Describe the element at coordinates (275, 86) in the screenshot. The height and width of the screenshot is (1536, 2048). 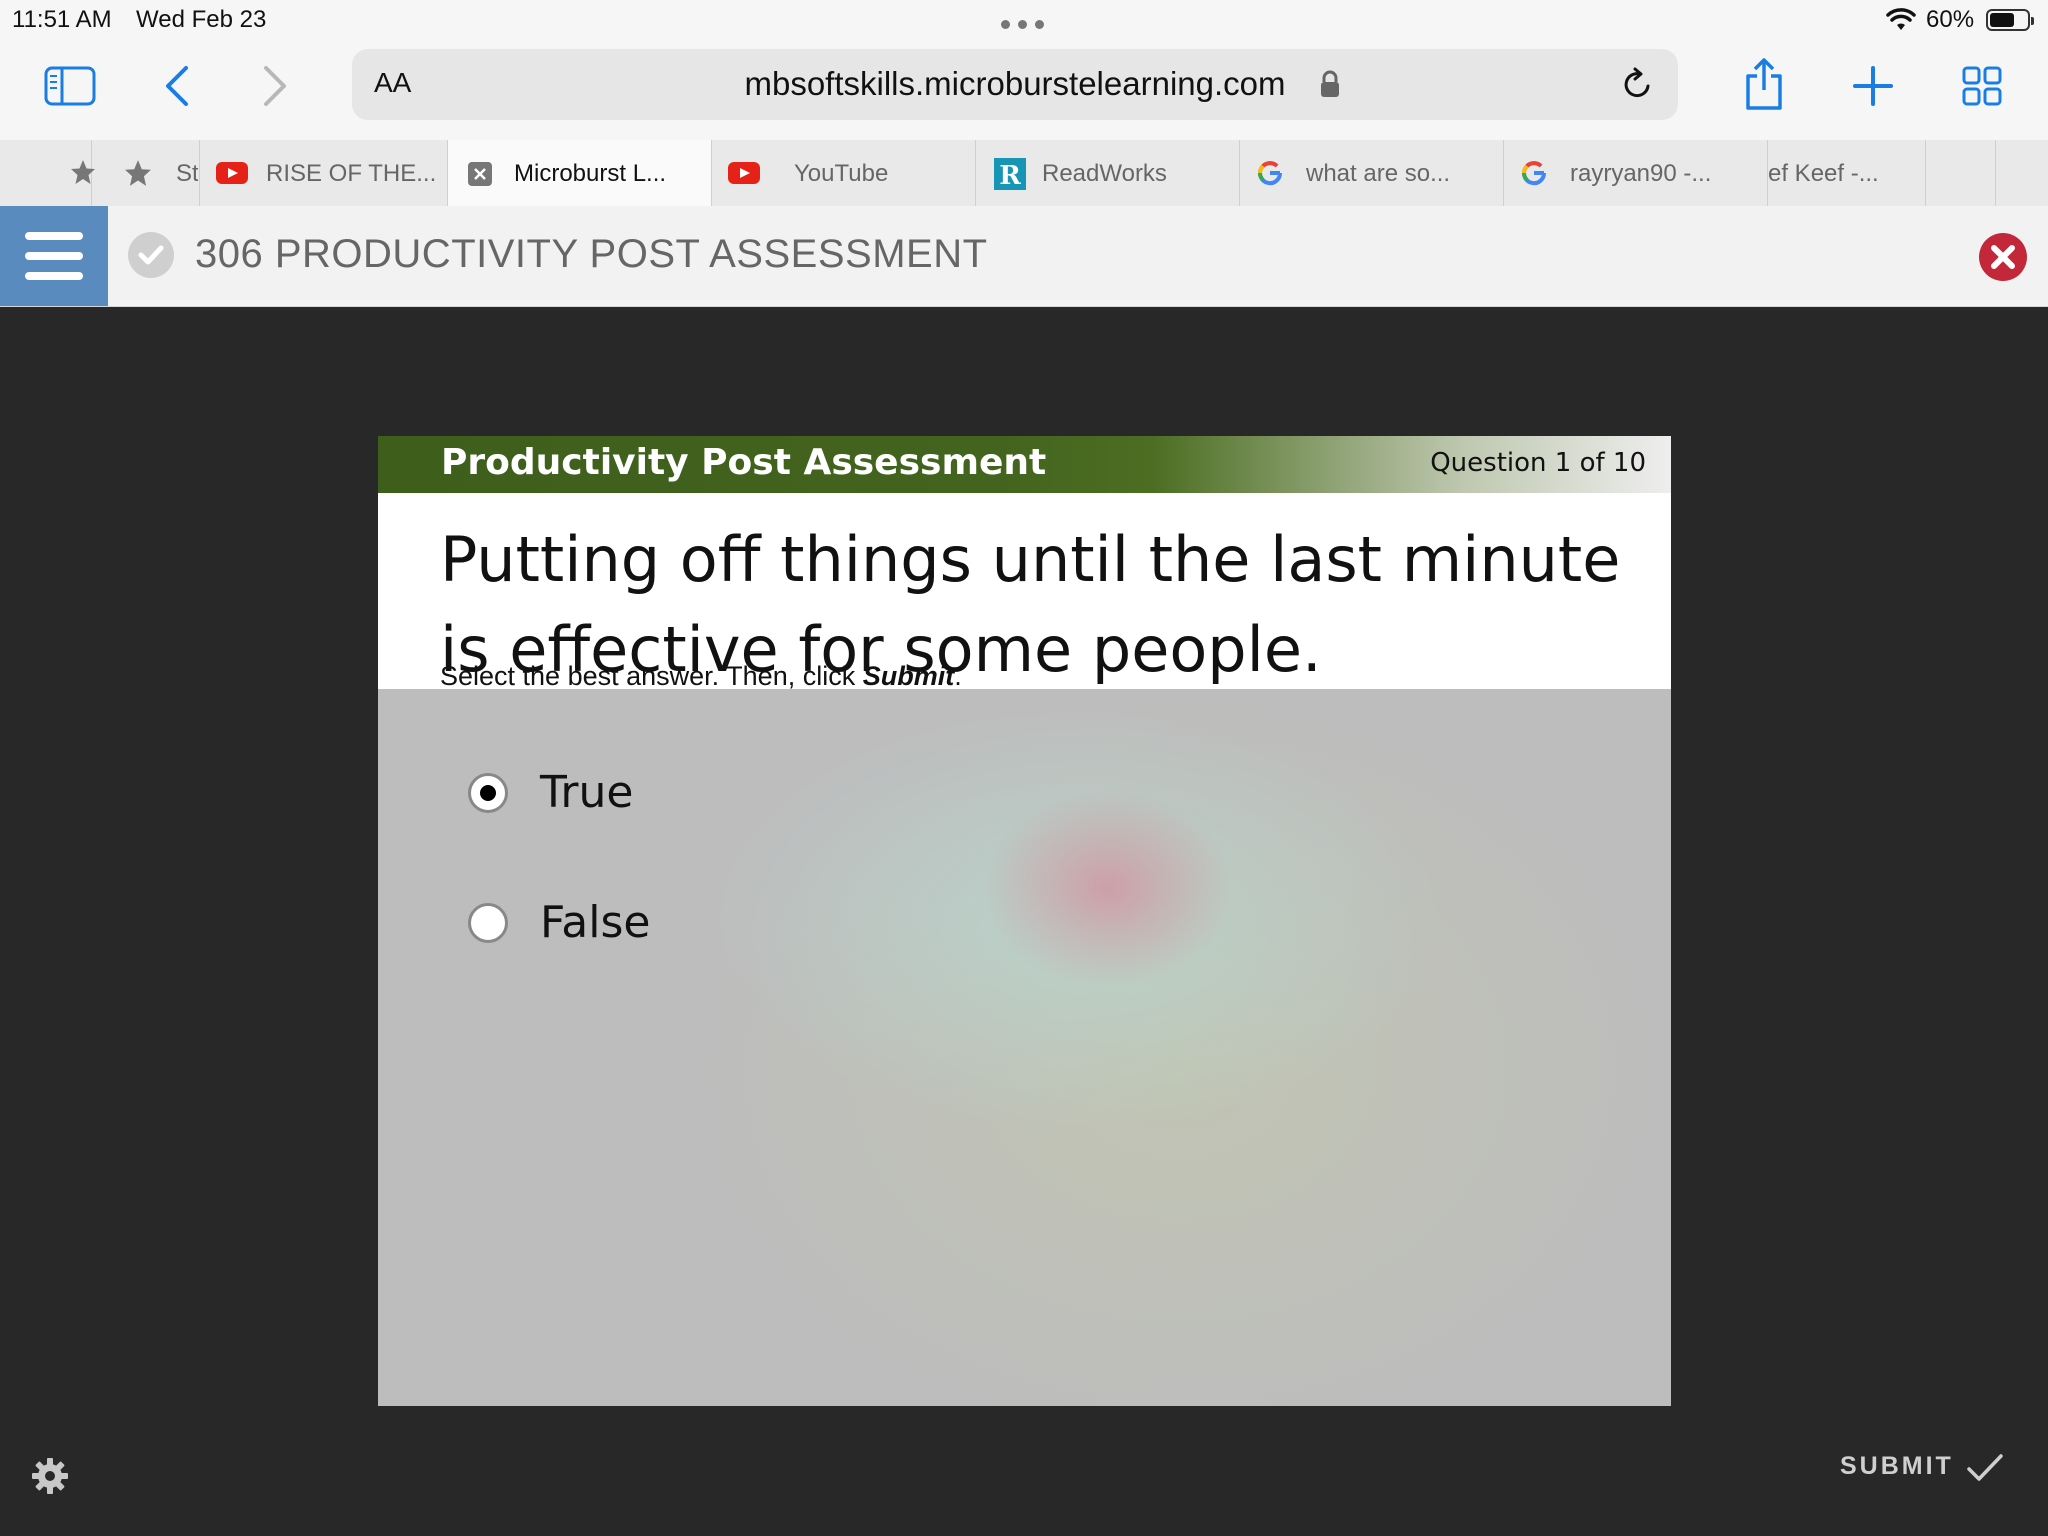
I see `forward-icon` at that location.